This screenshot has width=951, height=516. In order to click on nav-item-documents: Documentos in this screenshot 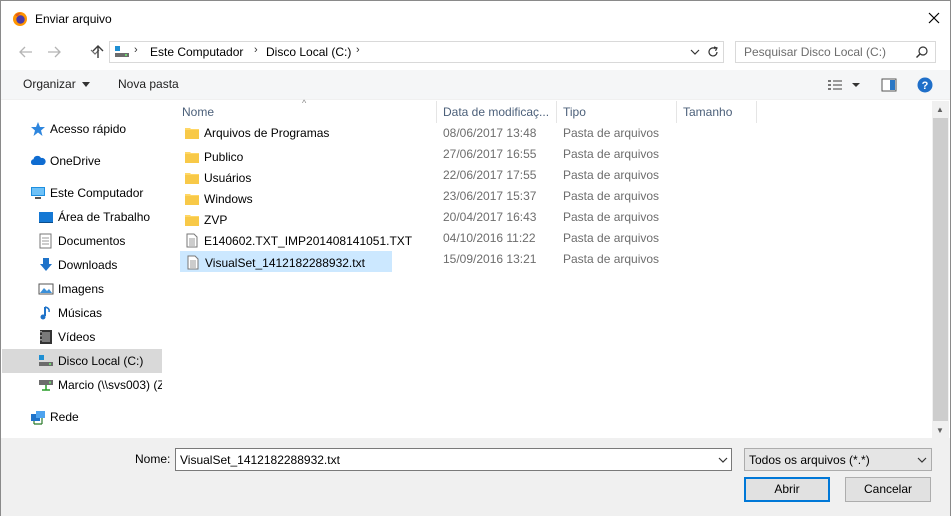, I will do `click(82, 241)`.